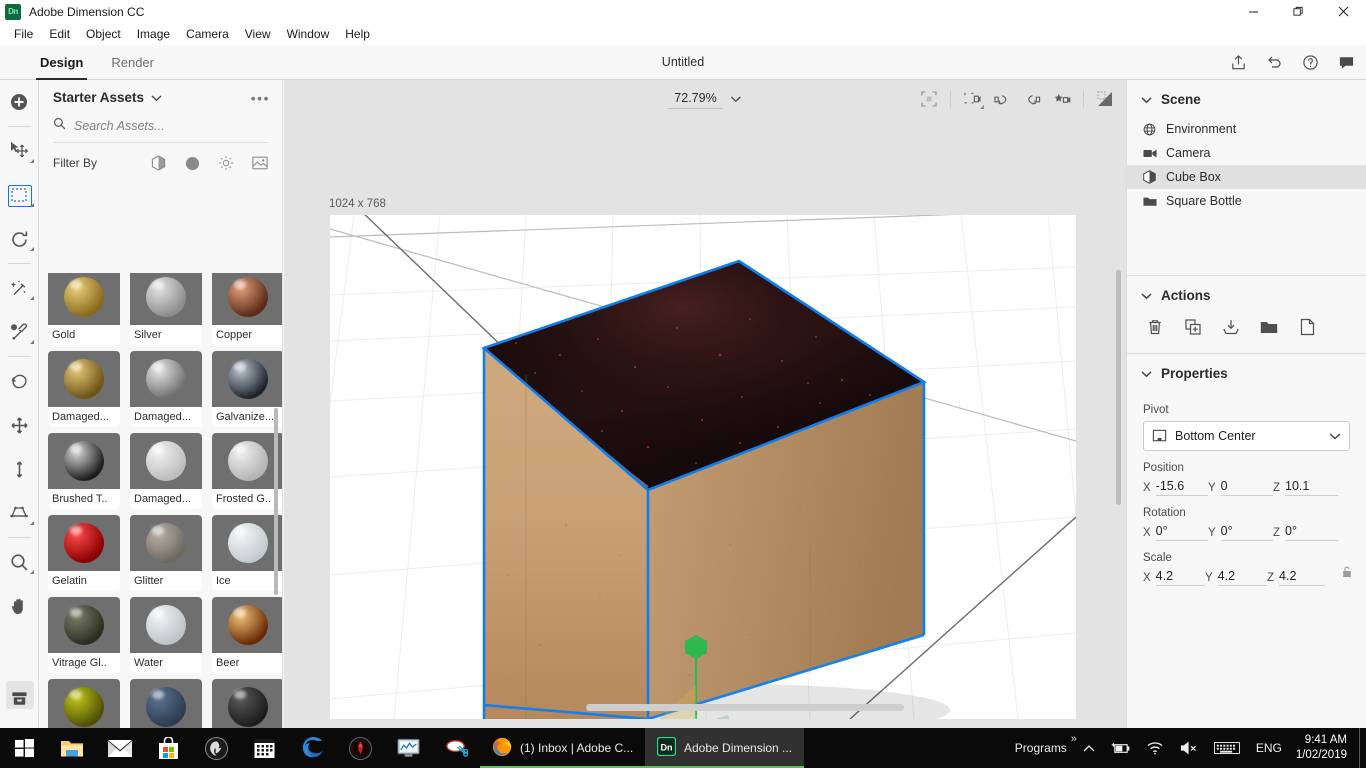 The image size is (1366, 768). What do you see at coordinates (1032, 99) in the screenshot?
I see `camera-orbit-right-icon` at bounding box center [1032, 99].